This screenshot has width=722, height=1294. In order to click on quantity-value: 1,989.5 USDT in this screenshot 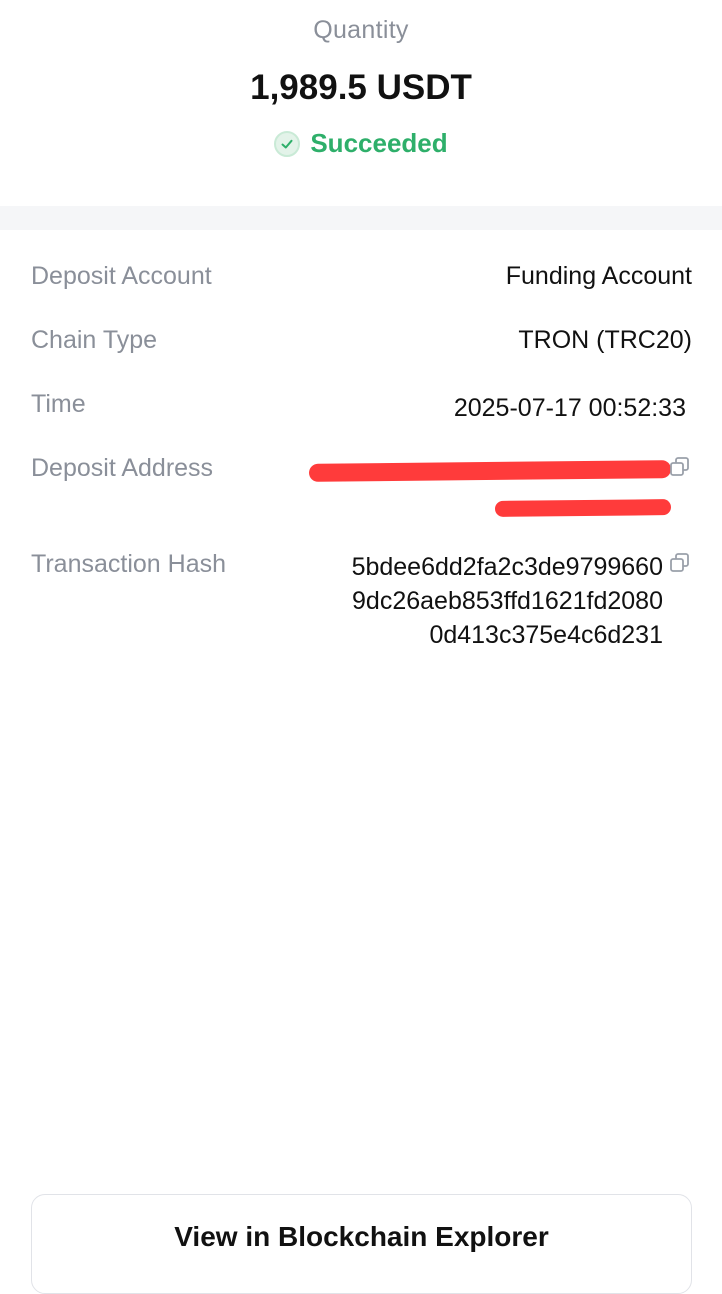, I will do `click(361, 87)`.